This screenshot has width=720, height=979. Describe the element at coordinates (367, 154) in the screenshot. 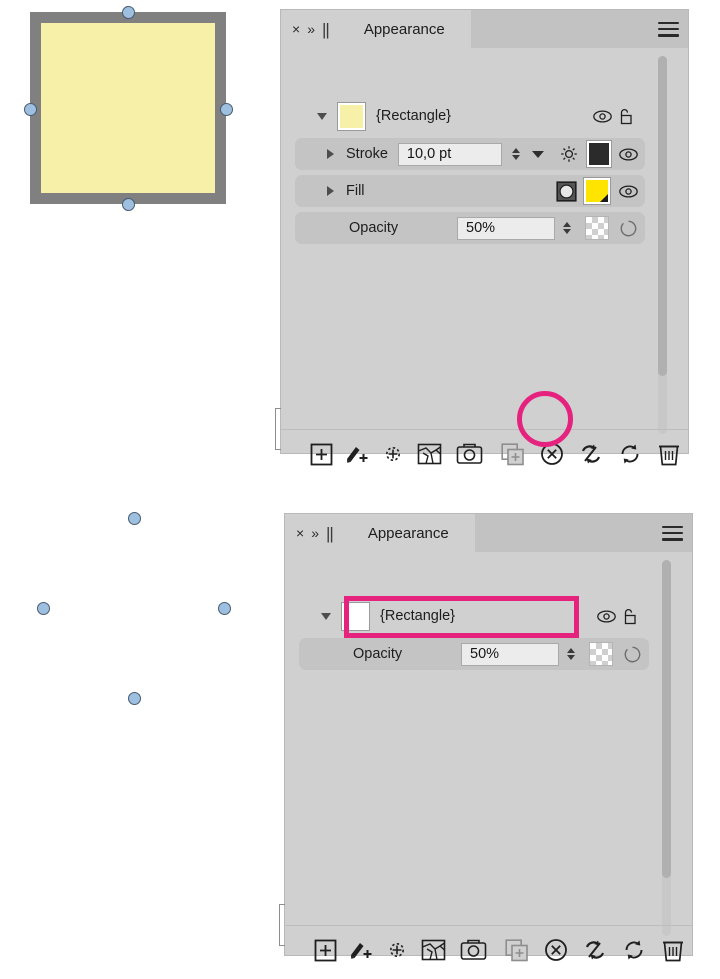

I see `stroke-label: Stroke` at that location.